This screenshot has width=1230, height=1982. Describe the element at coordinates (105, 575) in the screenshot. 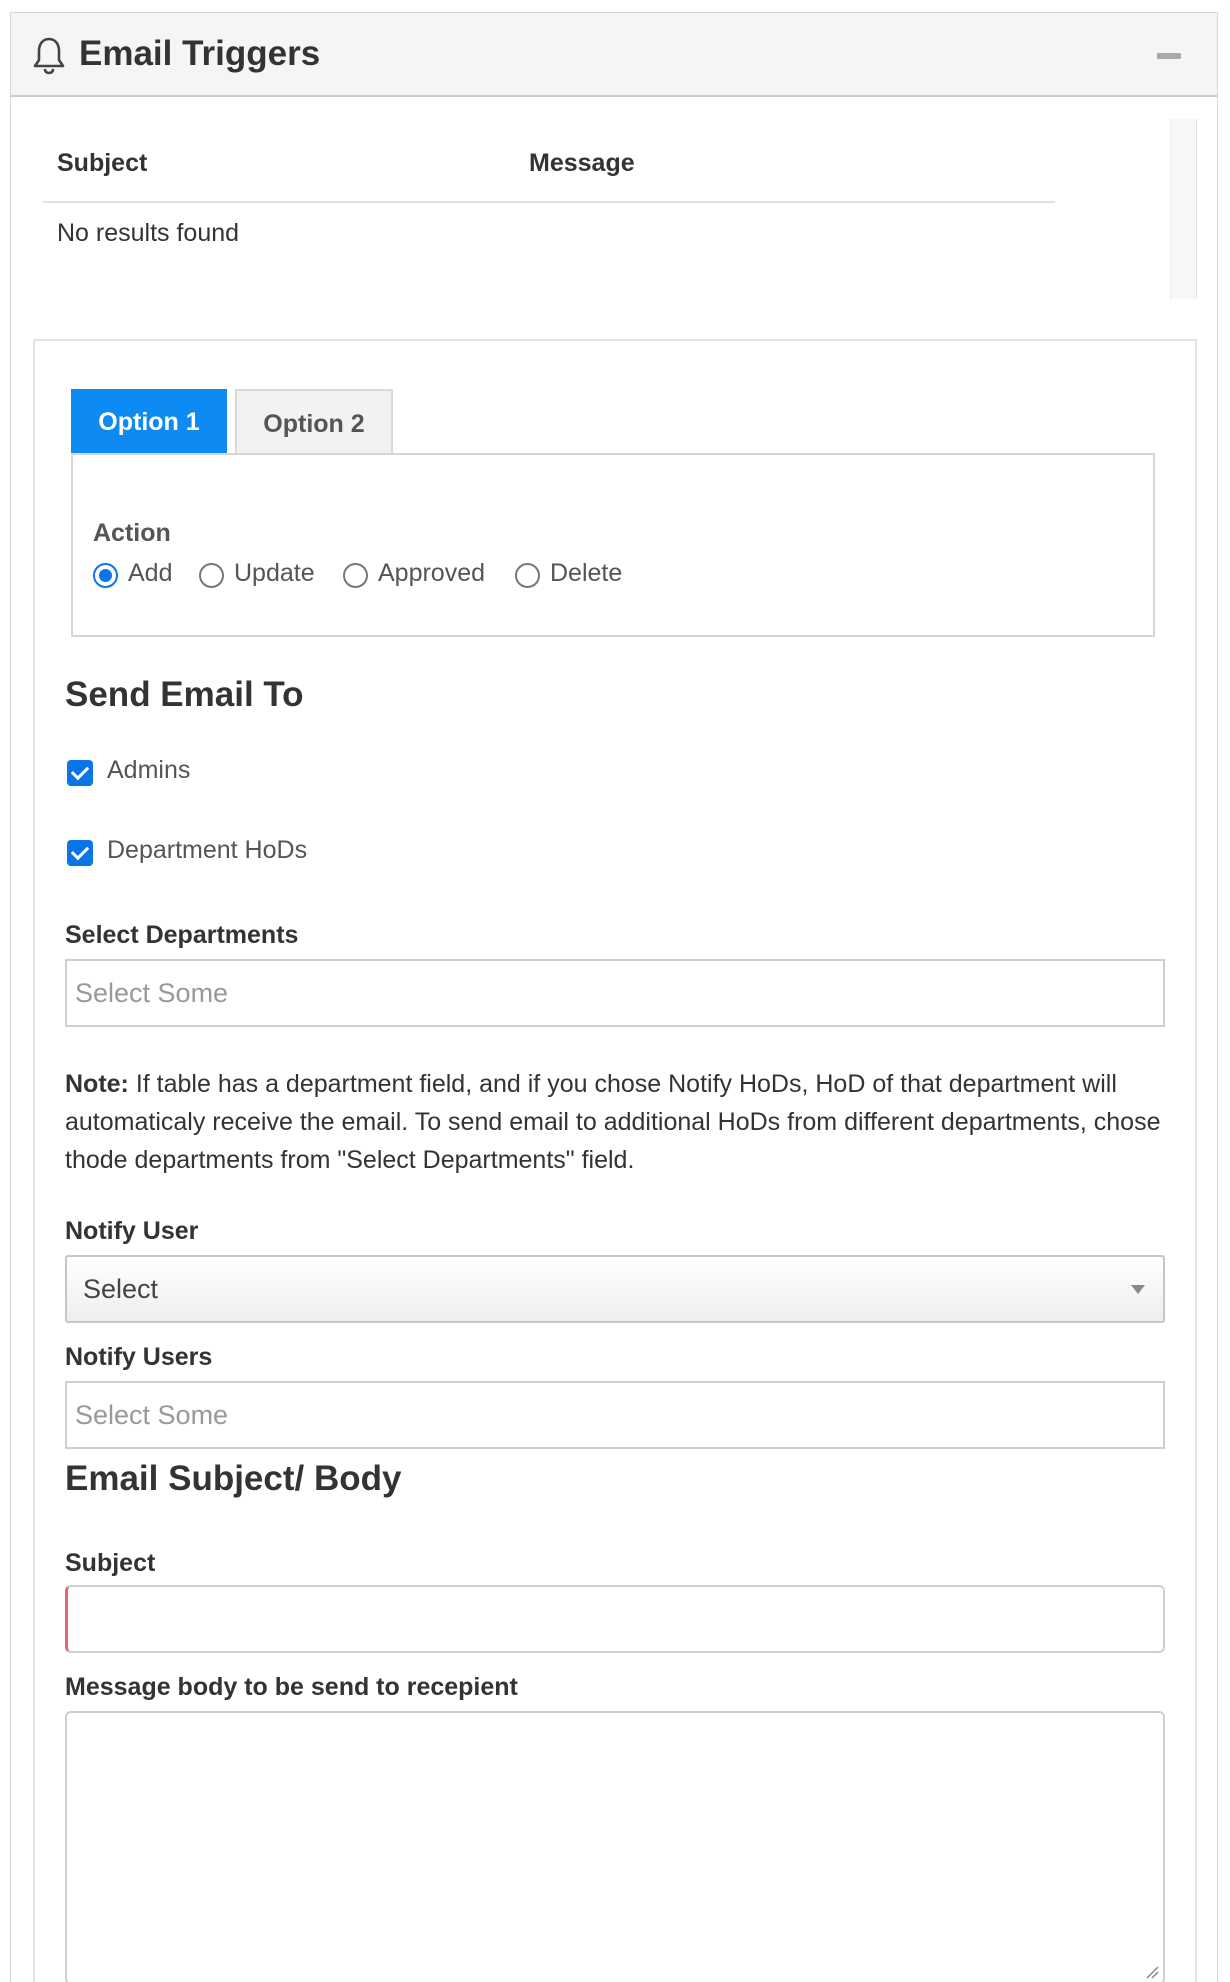

I see `radio-checked-icon` at that location.